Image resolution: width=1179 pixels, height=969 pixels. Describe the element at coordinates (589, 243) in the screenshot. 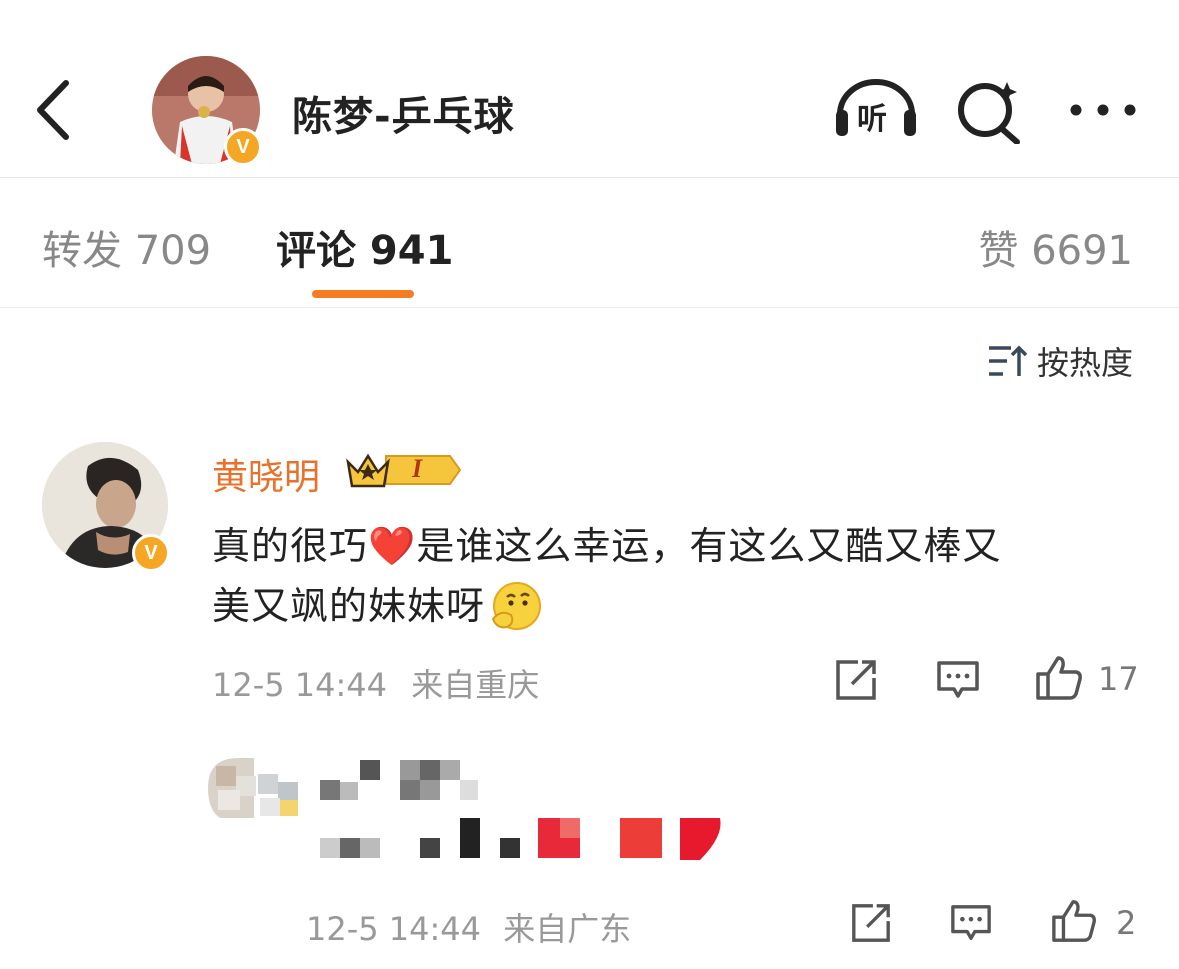

I see `tab-bar: 转发 709 评论 941 赞 6691` at that location.